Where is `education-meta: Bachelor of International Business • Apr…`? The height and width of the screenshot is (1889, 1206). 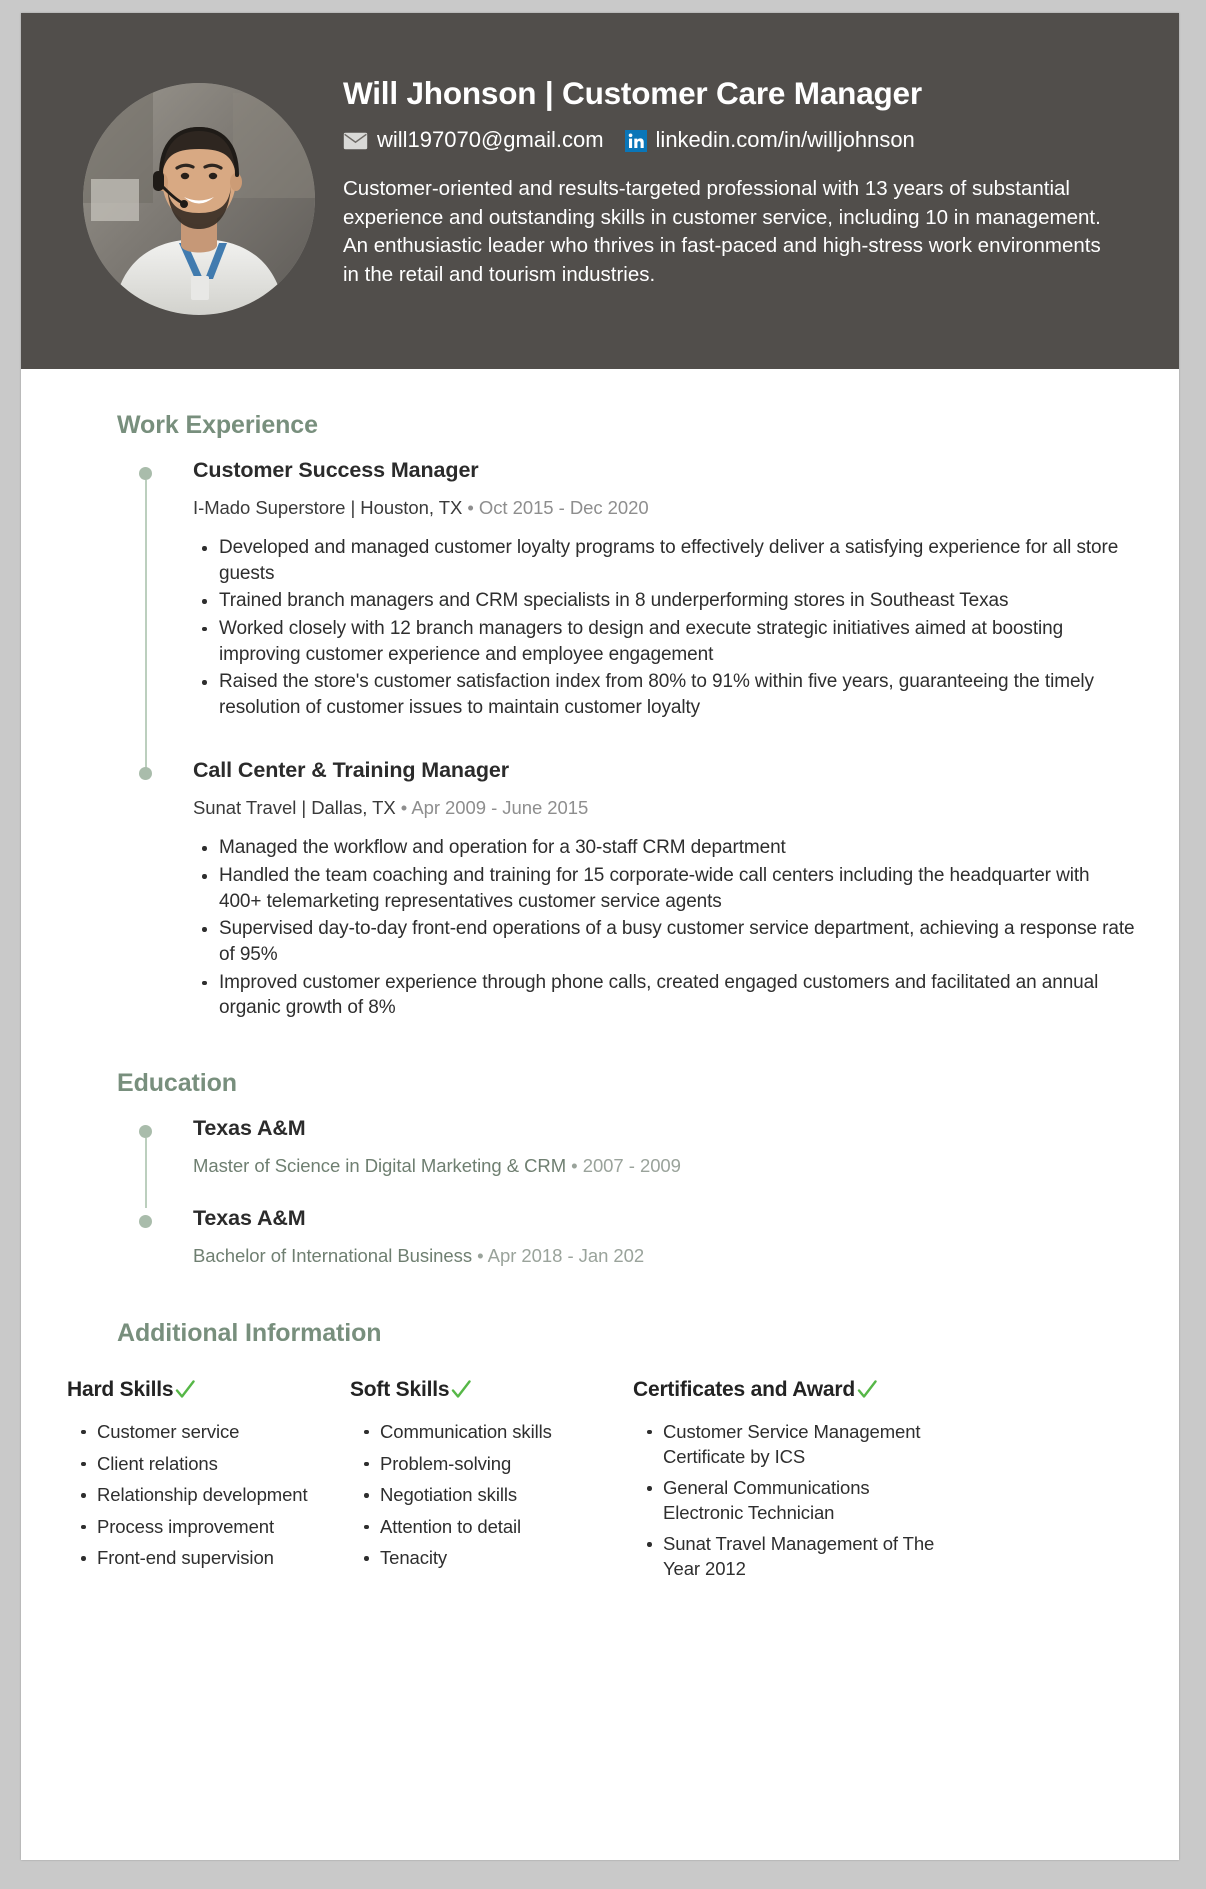
education-meta: Bachelor of International Business • Apr… is located at coordinates (664, 1256).